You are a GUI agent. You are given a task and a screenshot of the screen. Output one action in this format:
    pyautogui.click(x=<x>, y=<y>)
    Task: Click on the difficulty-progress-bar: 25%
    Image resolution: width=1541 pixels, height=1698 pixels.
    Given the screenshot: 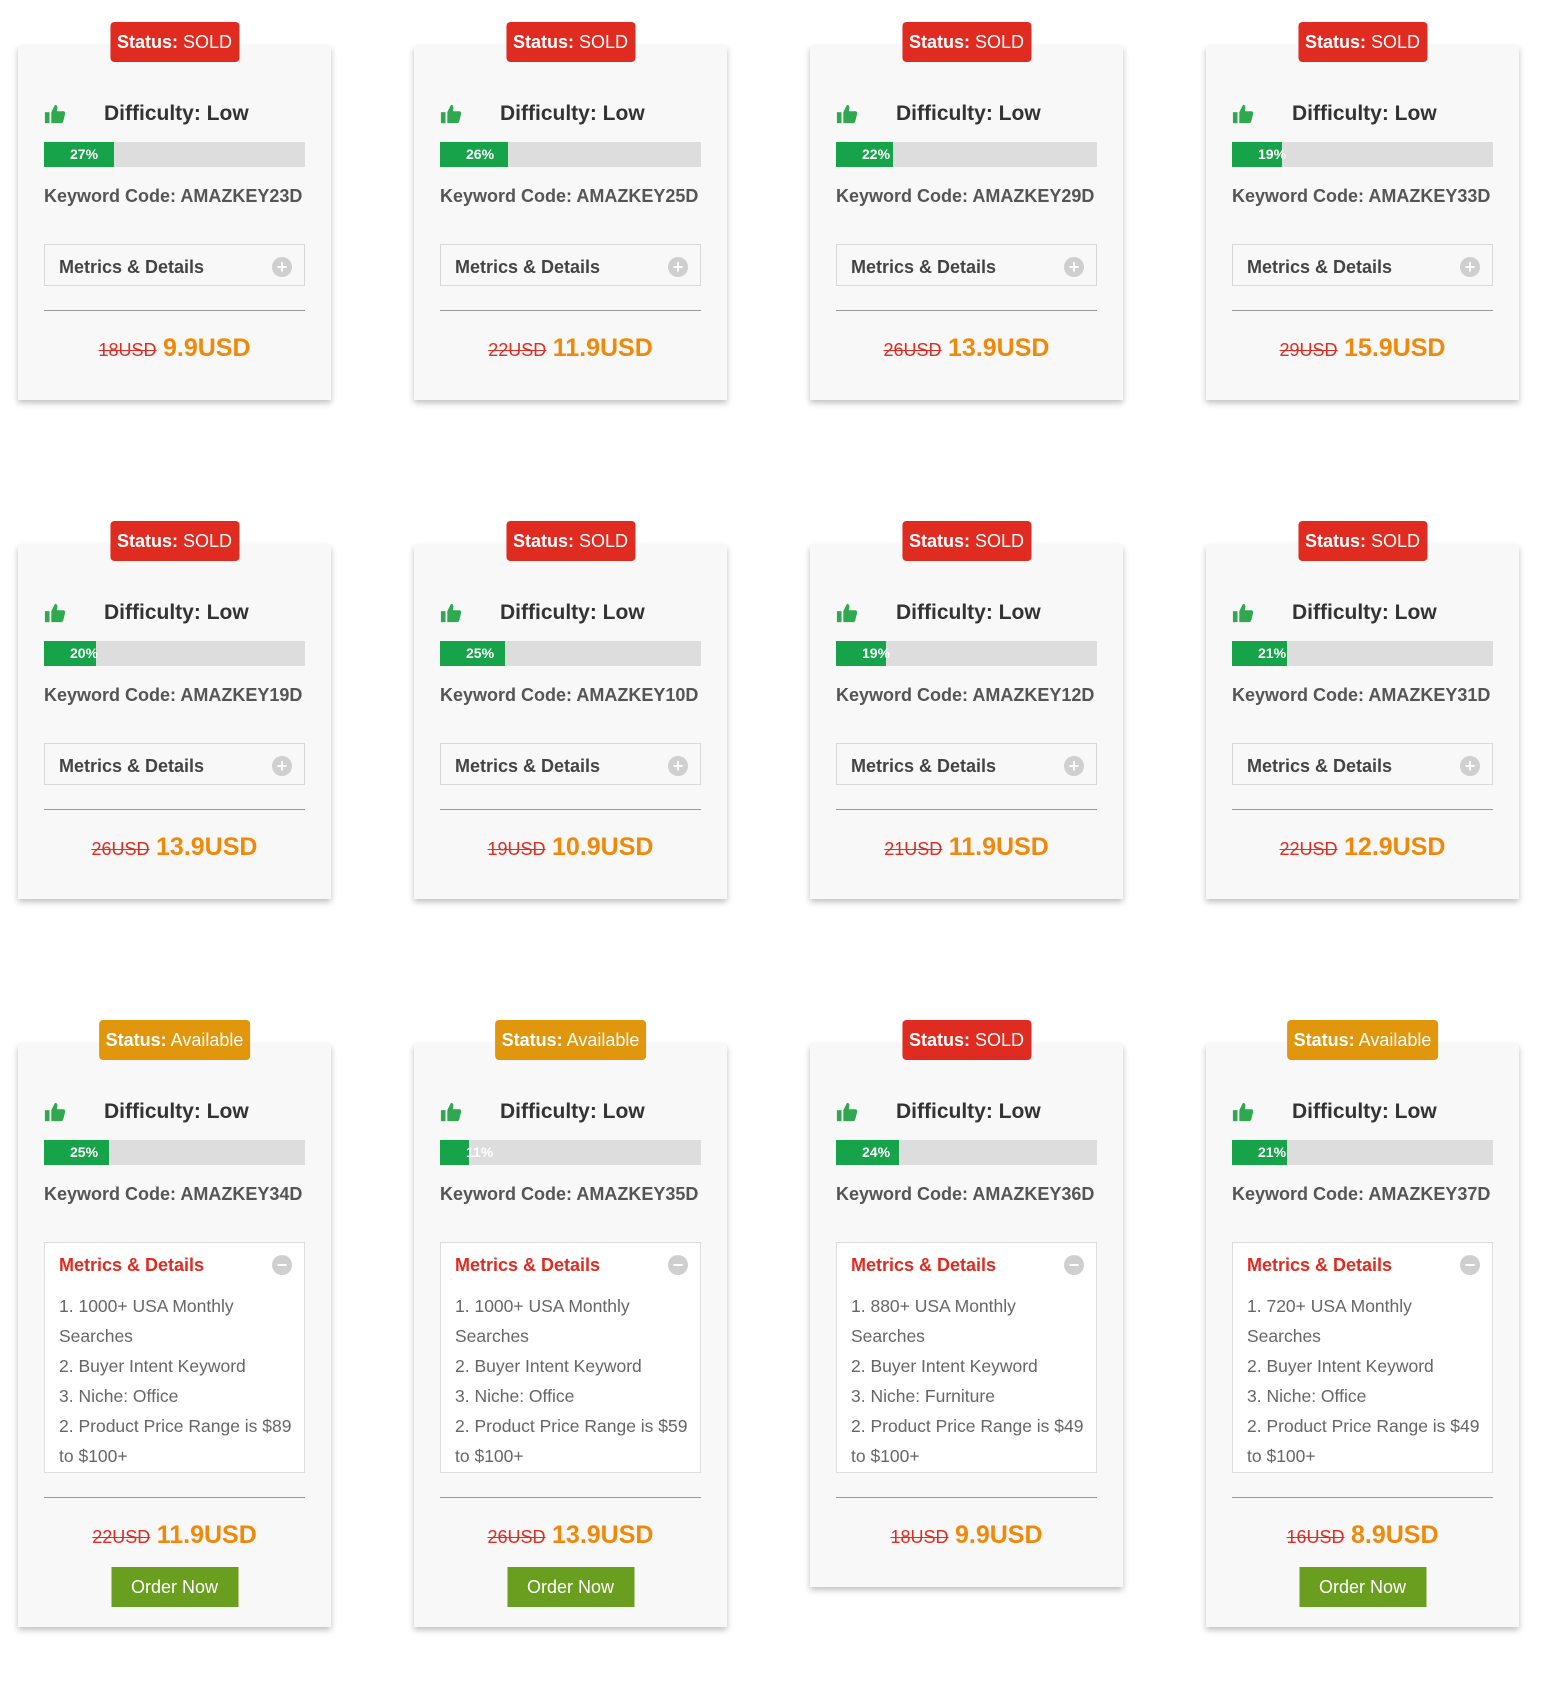 What is the action you would take?
    pyautogui.click(x=174, y=1152)
    